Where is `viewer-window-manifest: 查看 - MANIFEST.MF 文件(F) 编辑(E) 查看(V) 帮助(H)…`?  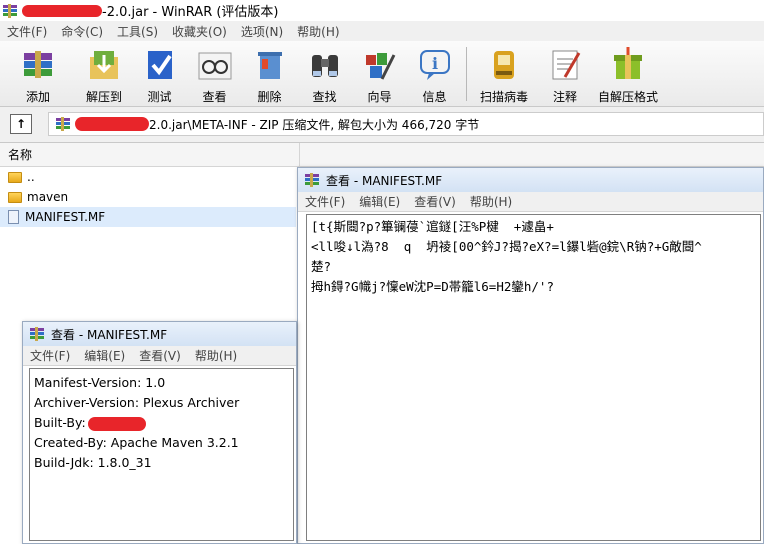
viewer-window-manifest: 查看 - MANIFEST.MF 文件(F) 编辑(E) 查看(V) 帮助(H)… is located at coordinates (159, 432).